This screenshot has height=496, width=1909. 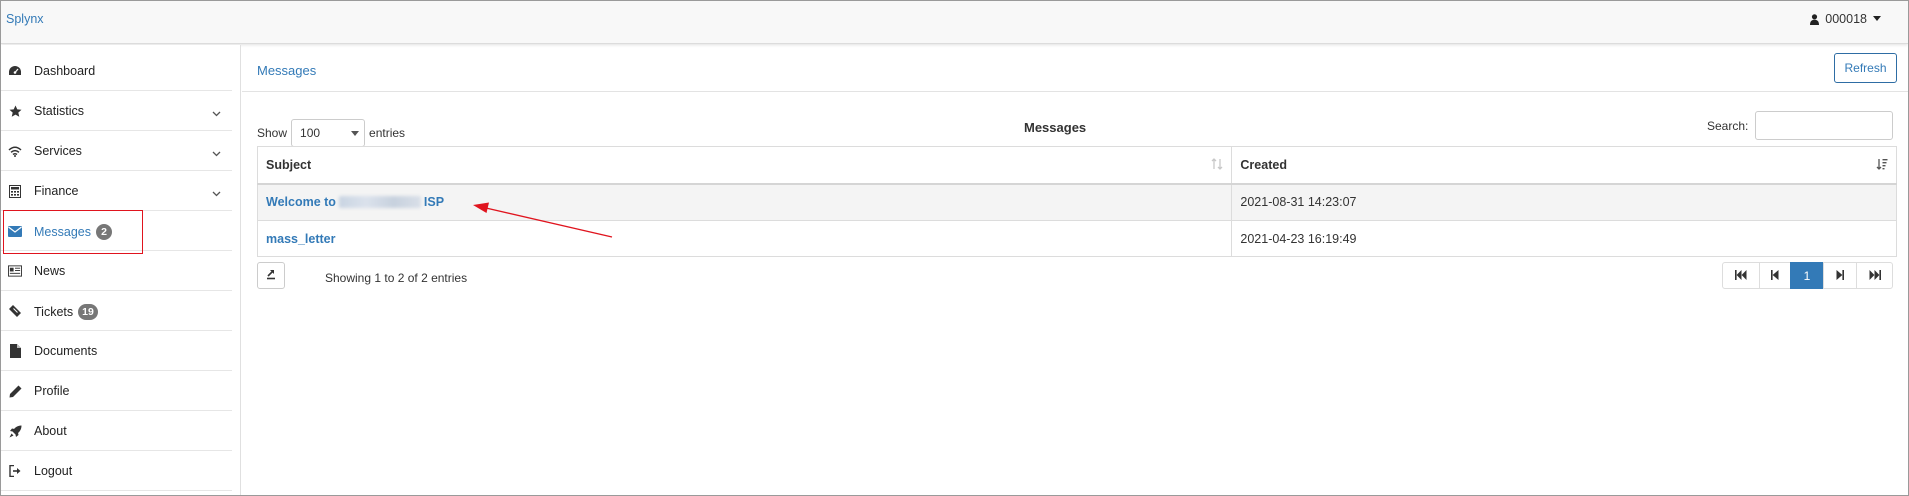 I want to click on pencil-icon, so click(x=15, y=391).